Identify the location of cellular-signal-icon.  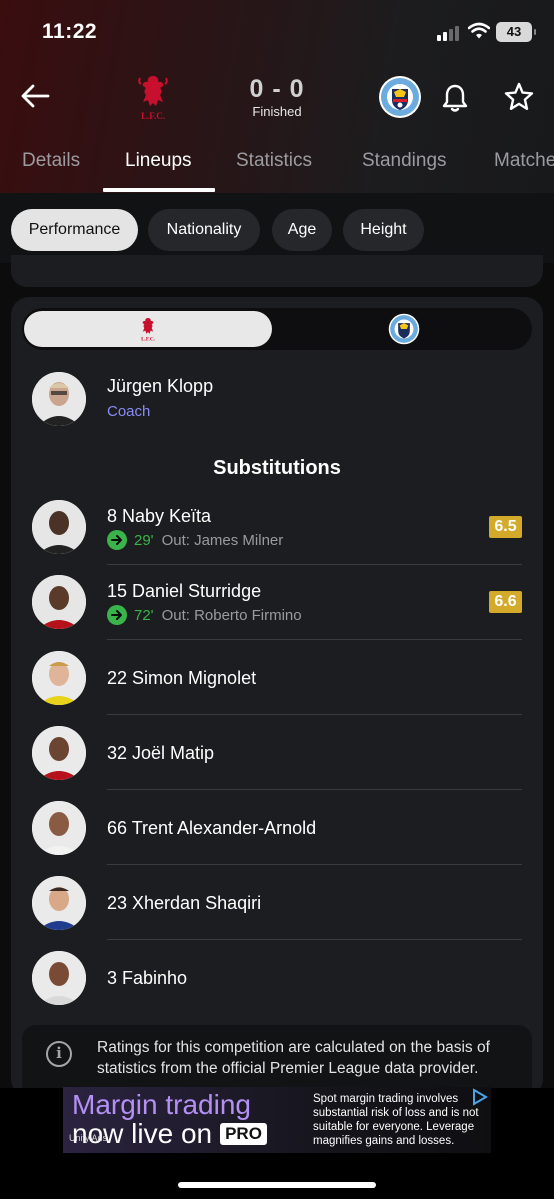
(450, 33).